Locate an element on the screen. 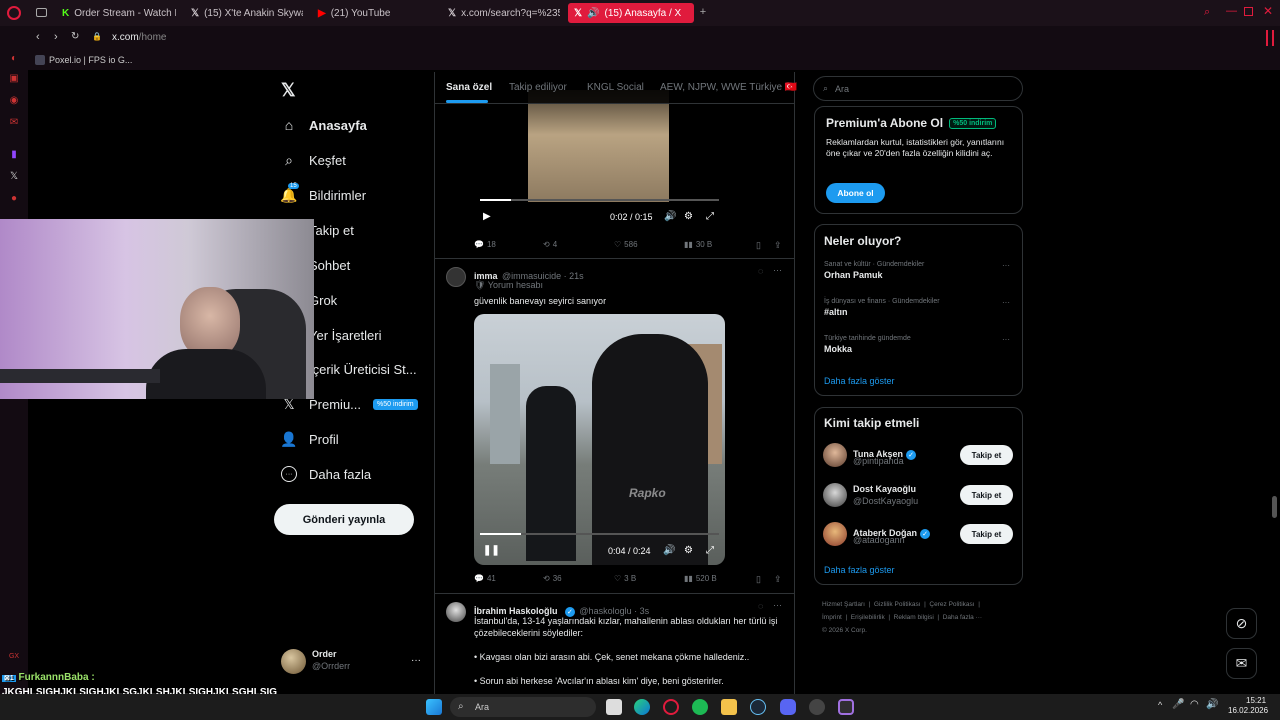 This screenshot has height=720, width=1280. reply-button: 💬 41 is located at coordinates (485, 578).